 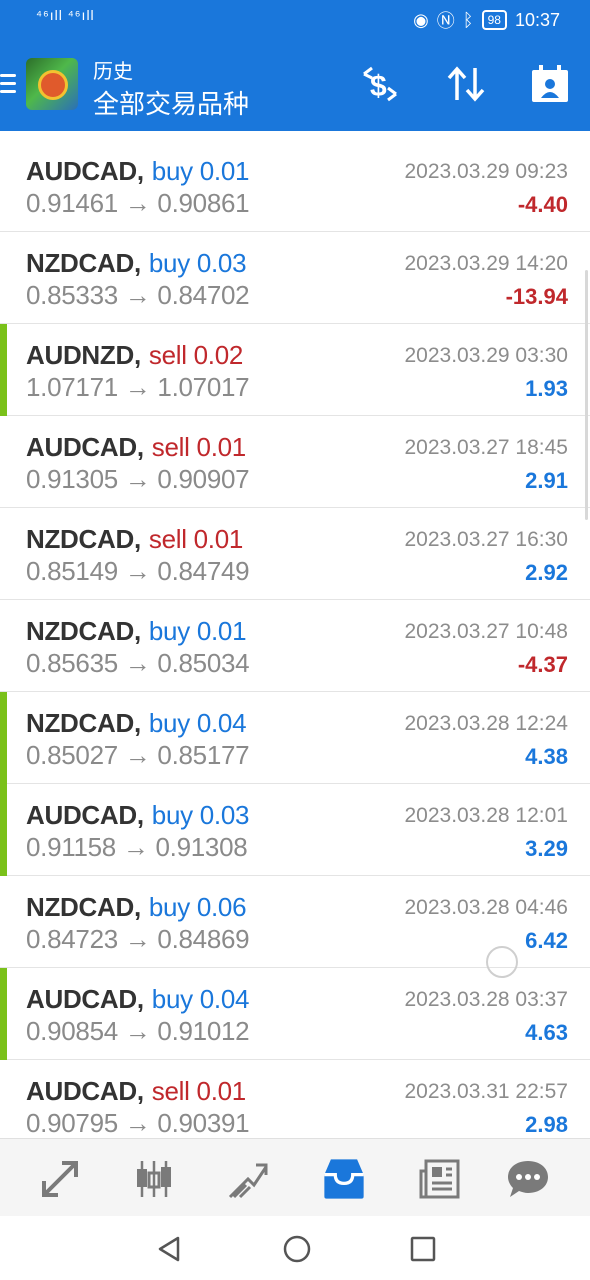 What do you see at coordinates (138, 755) in the screenshot?
I see `trade-prices: 0.85027 → 0.85177` at bounding box center [138, 755].